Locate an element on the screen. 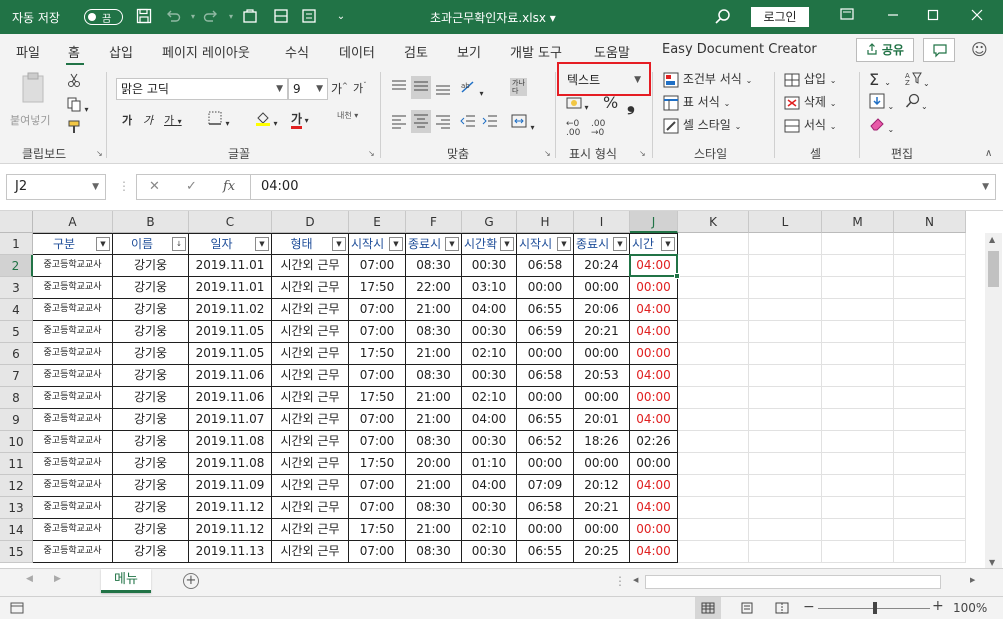  table-cell: 02:26 is located at coordinates (654, 442).